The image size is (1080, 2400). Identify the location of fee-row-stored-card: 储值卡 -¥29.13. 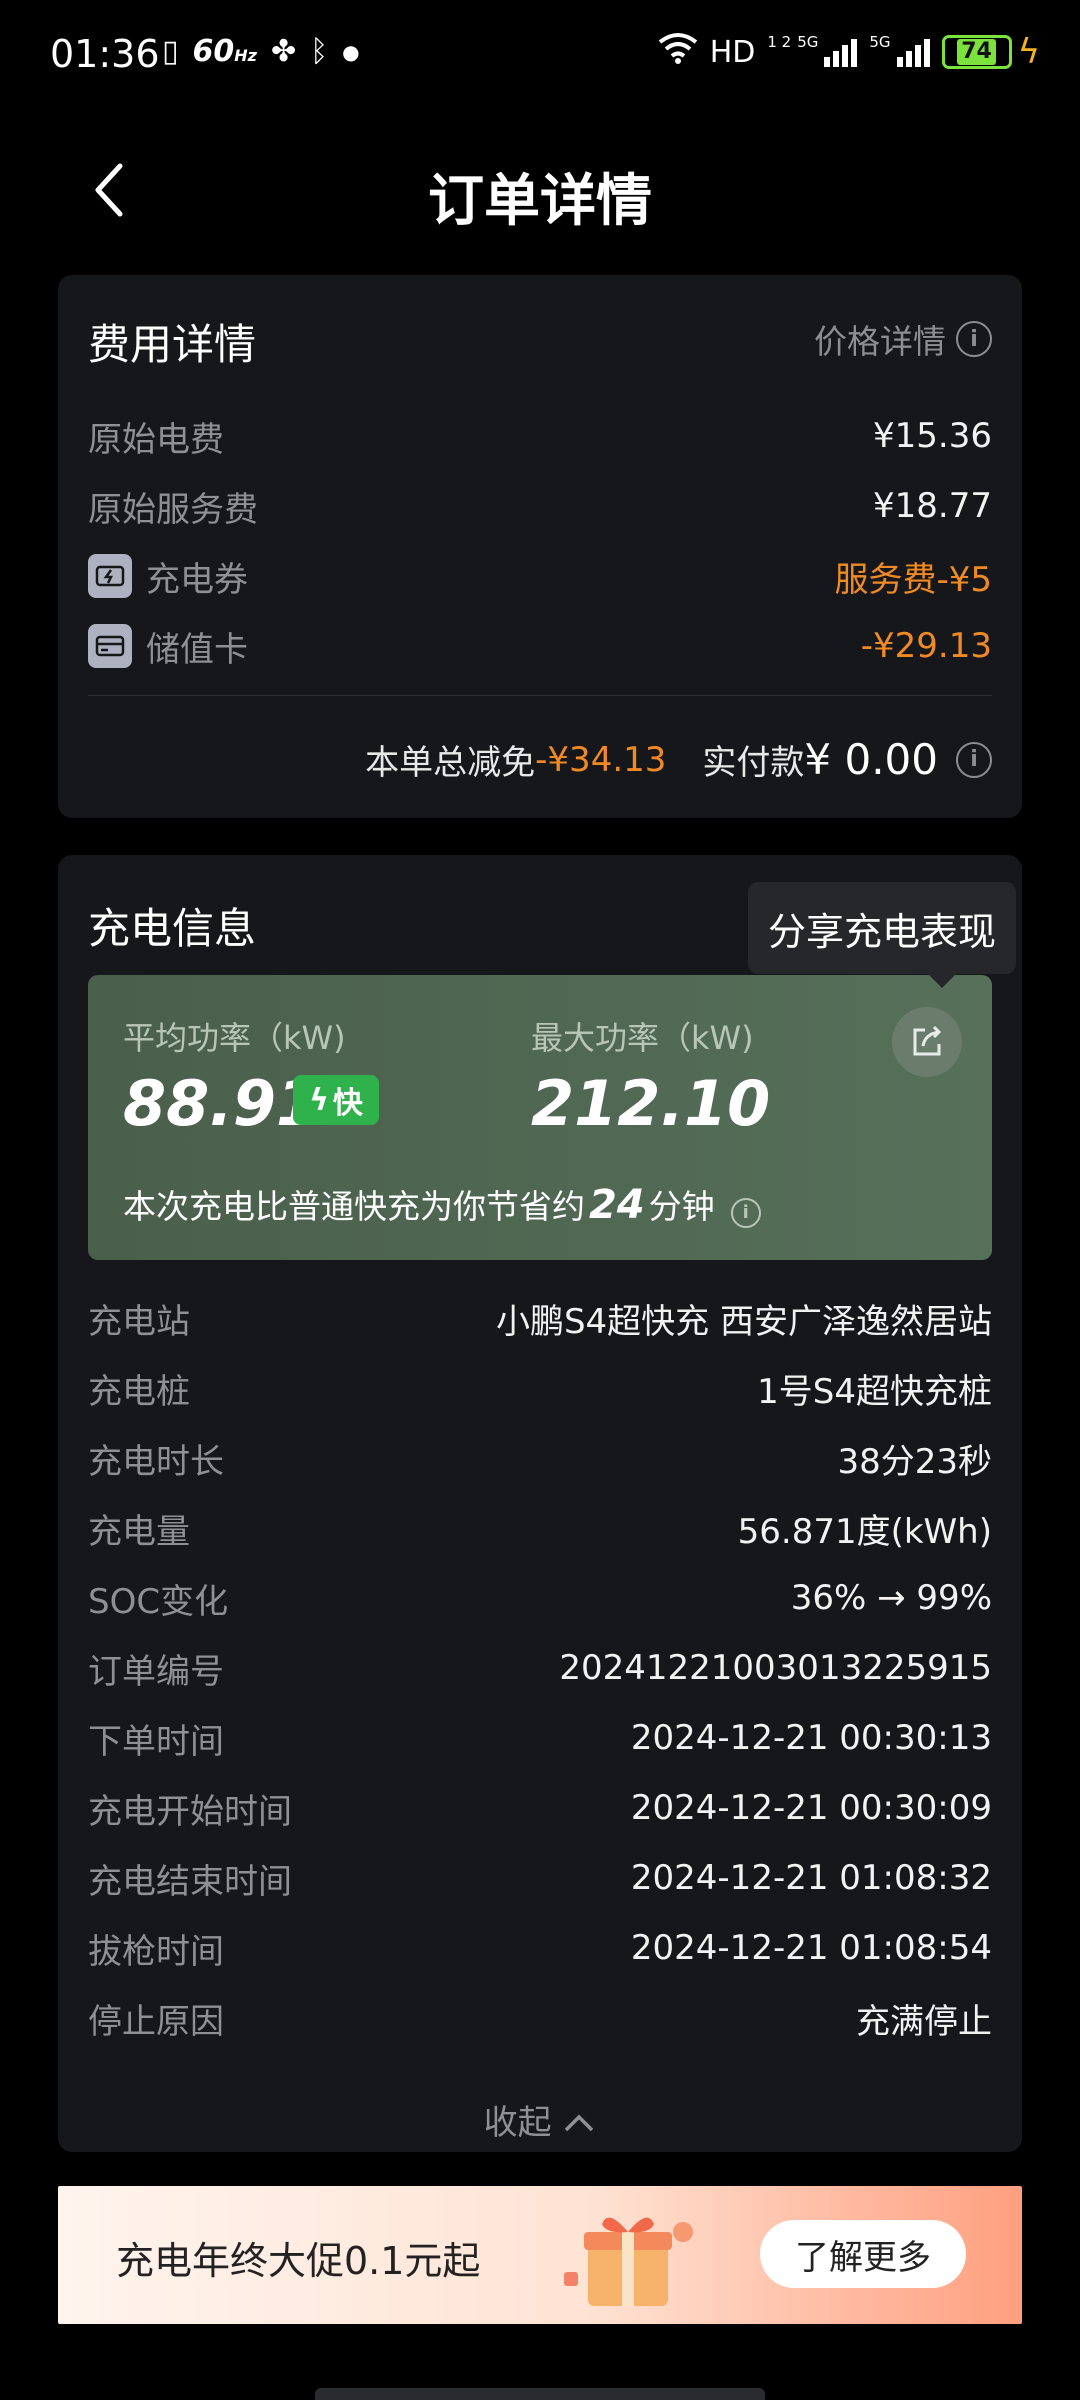
(540, 646).